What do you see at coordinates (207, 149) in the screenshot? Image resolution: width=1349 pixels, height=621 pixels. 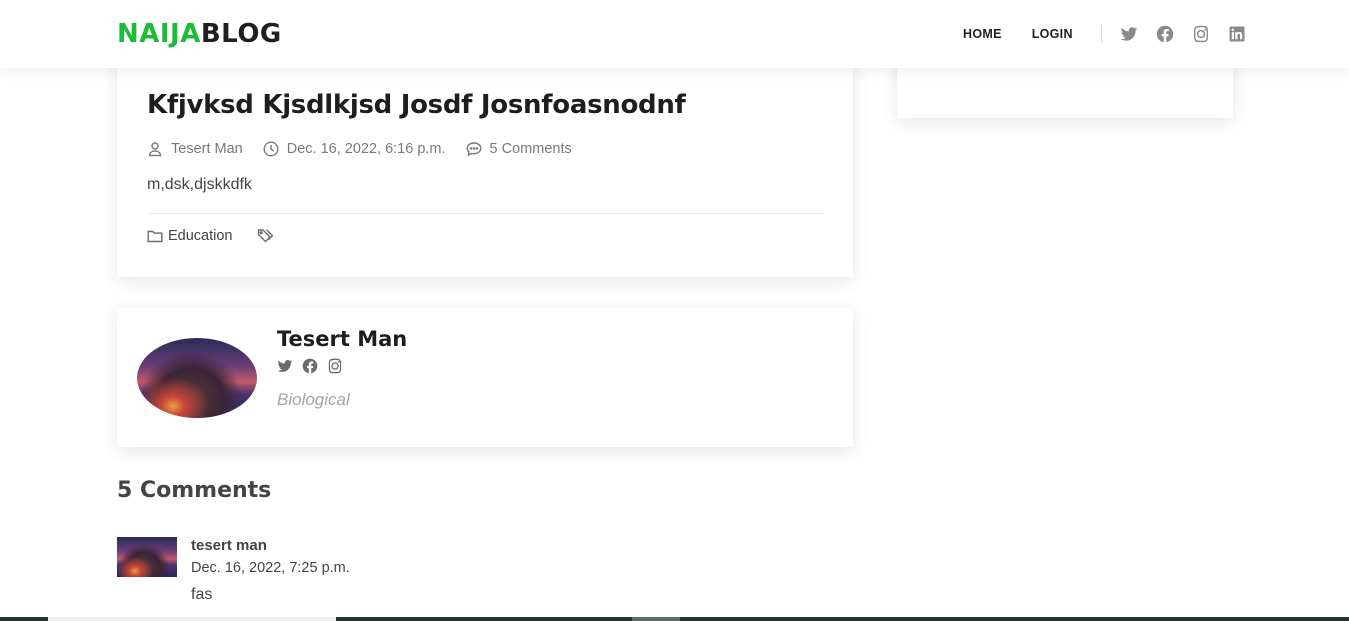 I see `post-author-name: Tesert Man` at bounding box center [207, 149].